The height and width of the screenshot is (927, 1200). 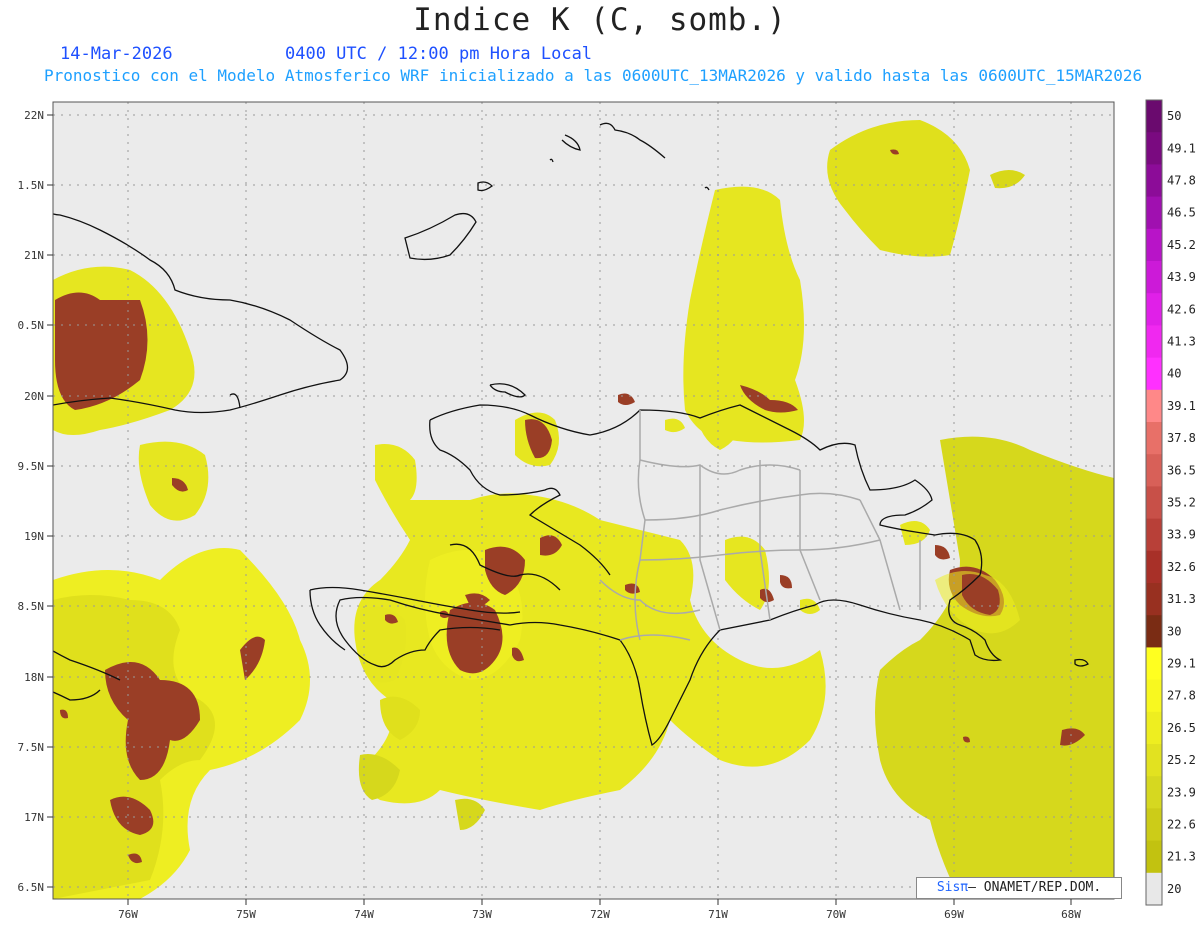 What do you see at coordinates (1181, 535) in the screenshot?
I see `colorbar-label: 33.9` at bounding box center [1181, 535].